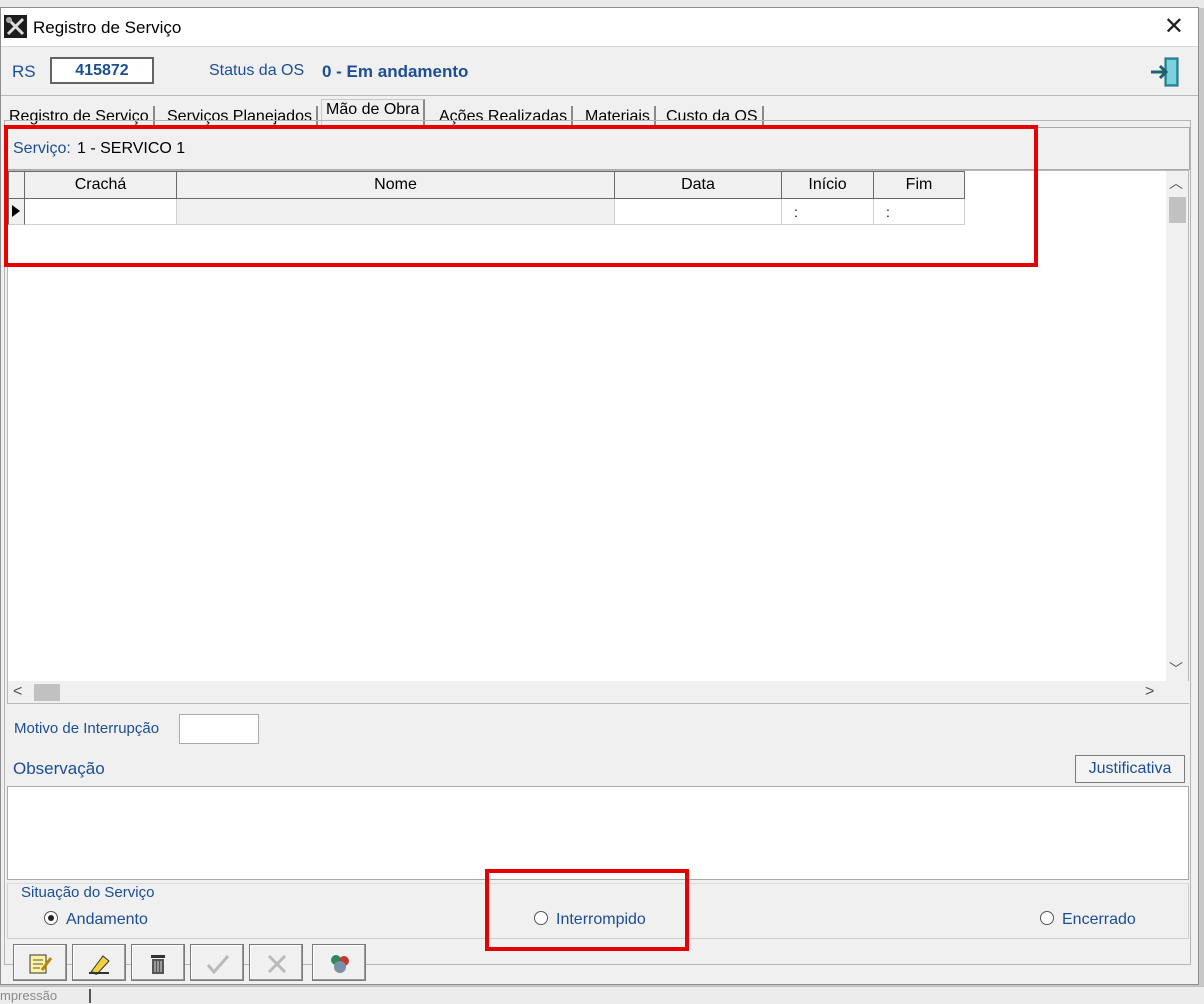  Describe the element at coordinates (102, 70) in the screenshot. I see `rs-value-field: 415872` at that location.